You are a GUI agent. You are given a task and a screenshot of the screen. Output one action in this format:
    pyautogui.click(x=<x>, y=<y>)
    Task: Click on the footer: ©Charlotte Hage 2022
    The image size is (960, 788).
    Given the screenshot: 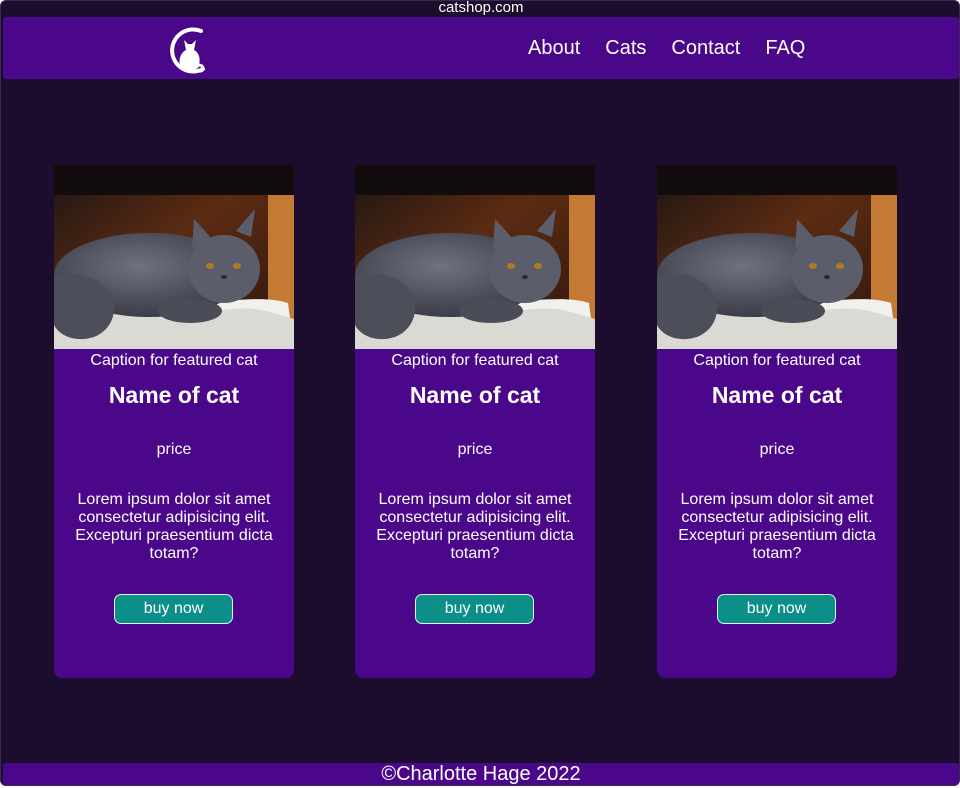 What is the action you would take?
    pyautogui.click(x=481, y=774)
    